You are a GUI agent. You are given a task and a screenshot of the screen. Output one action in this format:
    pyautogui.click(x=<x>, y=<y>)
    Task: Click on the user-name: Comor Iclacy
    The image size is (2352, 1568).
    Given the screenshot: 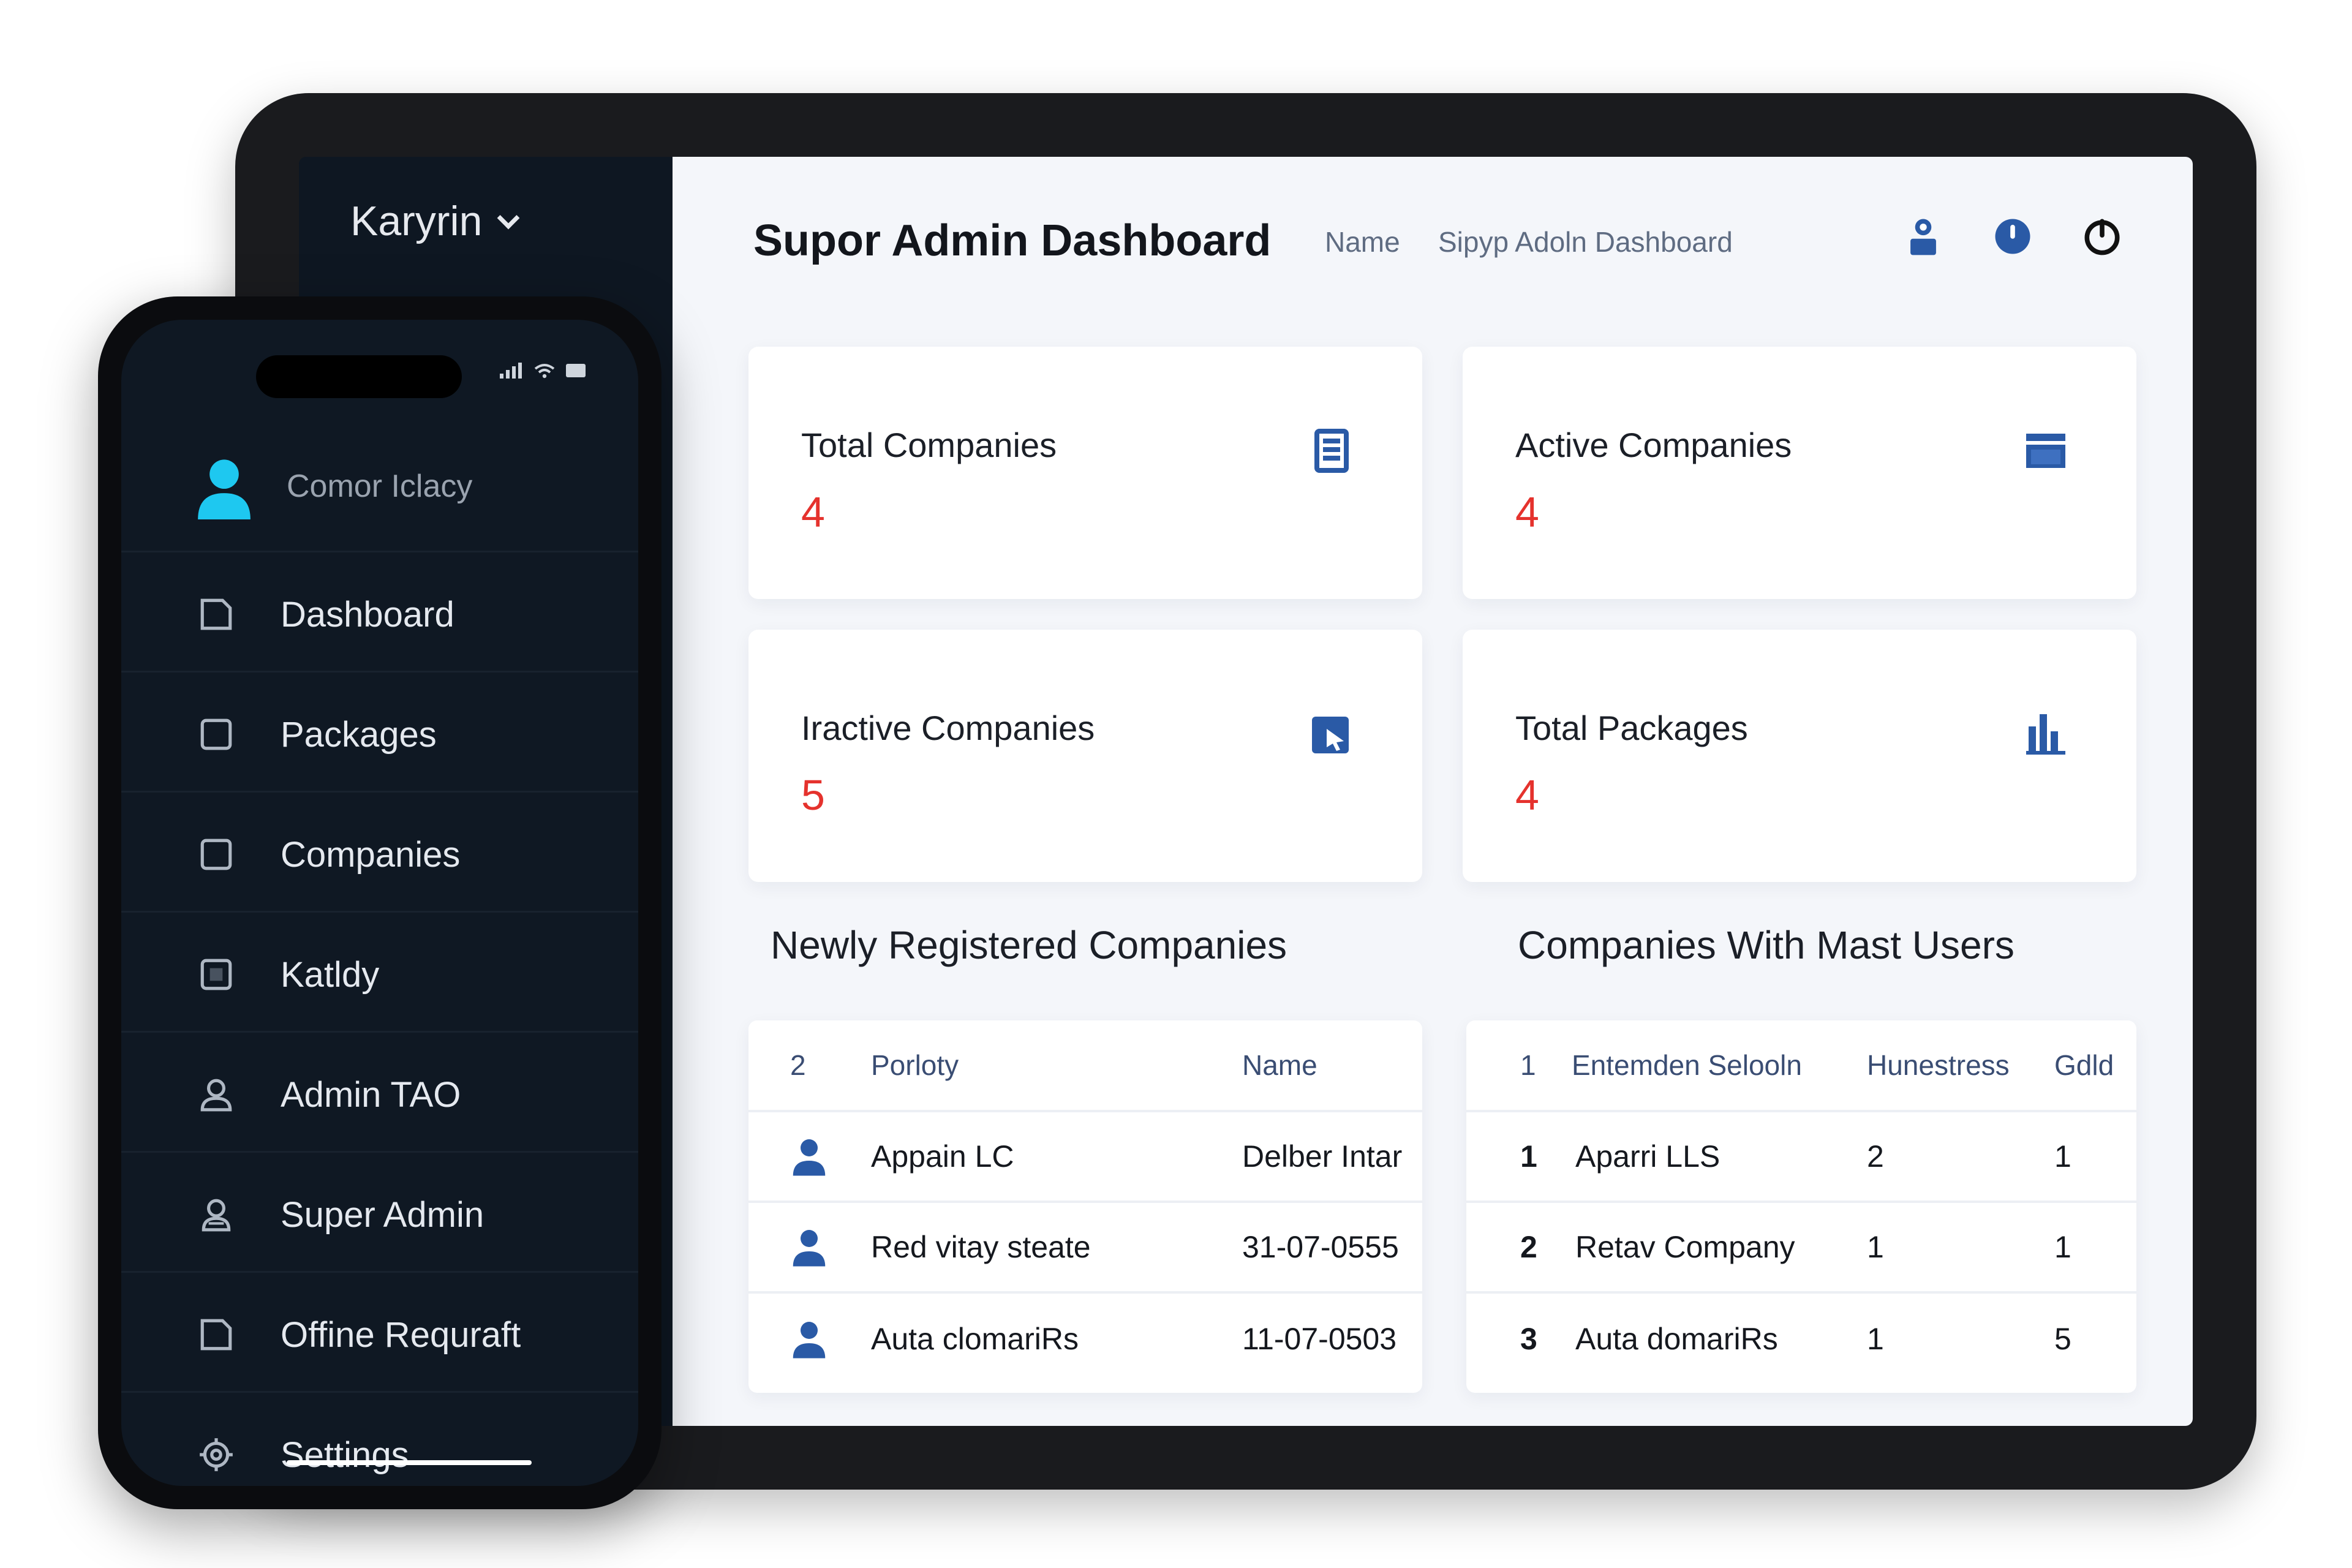 What is the action you would take?
    pyautogui.click(x=380, y=487)
    